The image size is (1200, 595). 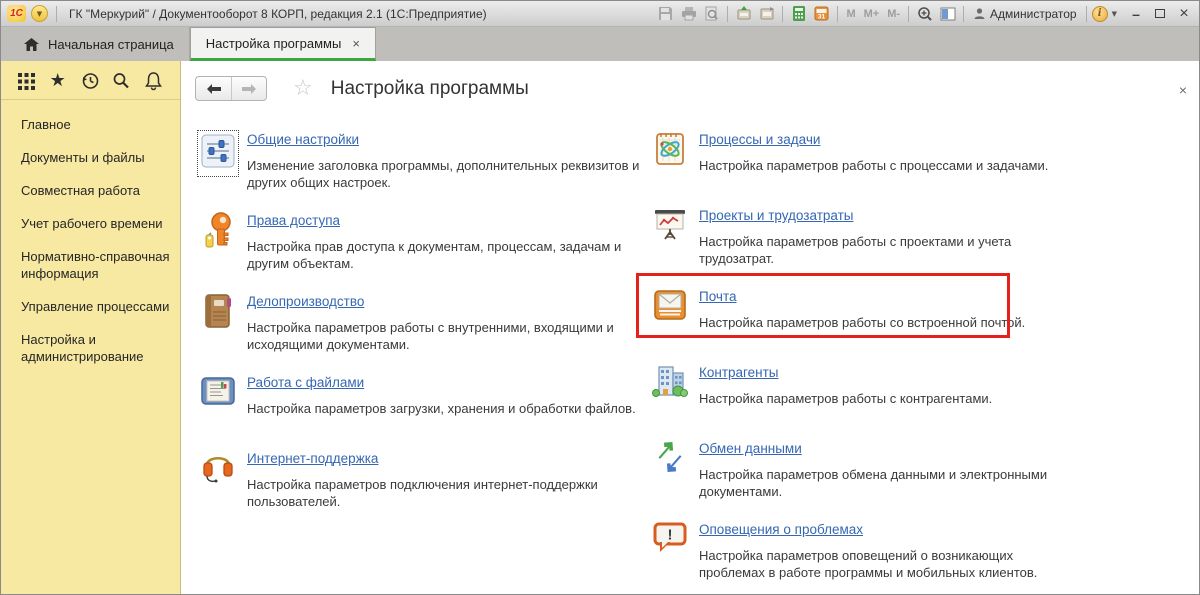 I want to click on tab-bar: Начальная страница Настройка программы ×, so click(x=600, y=44).